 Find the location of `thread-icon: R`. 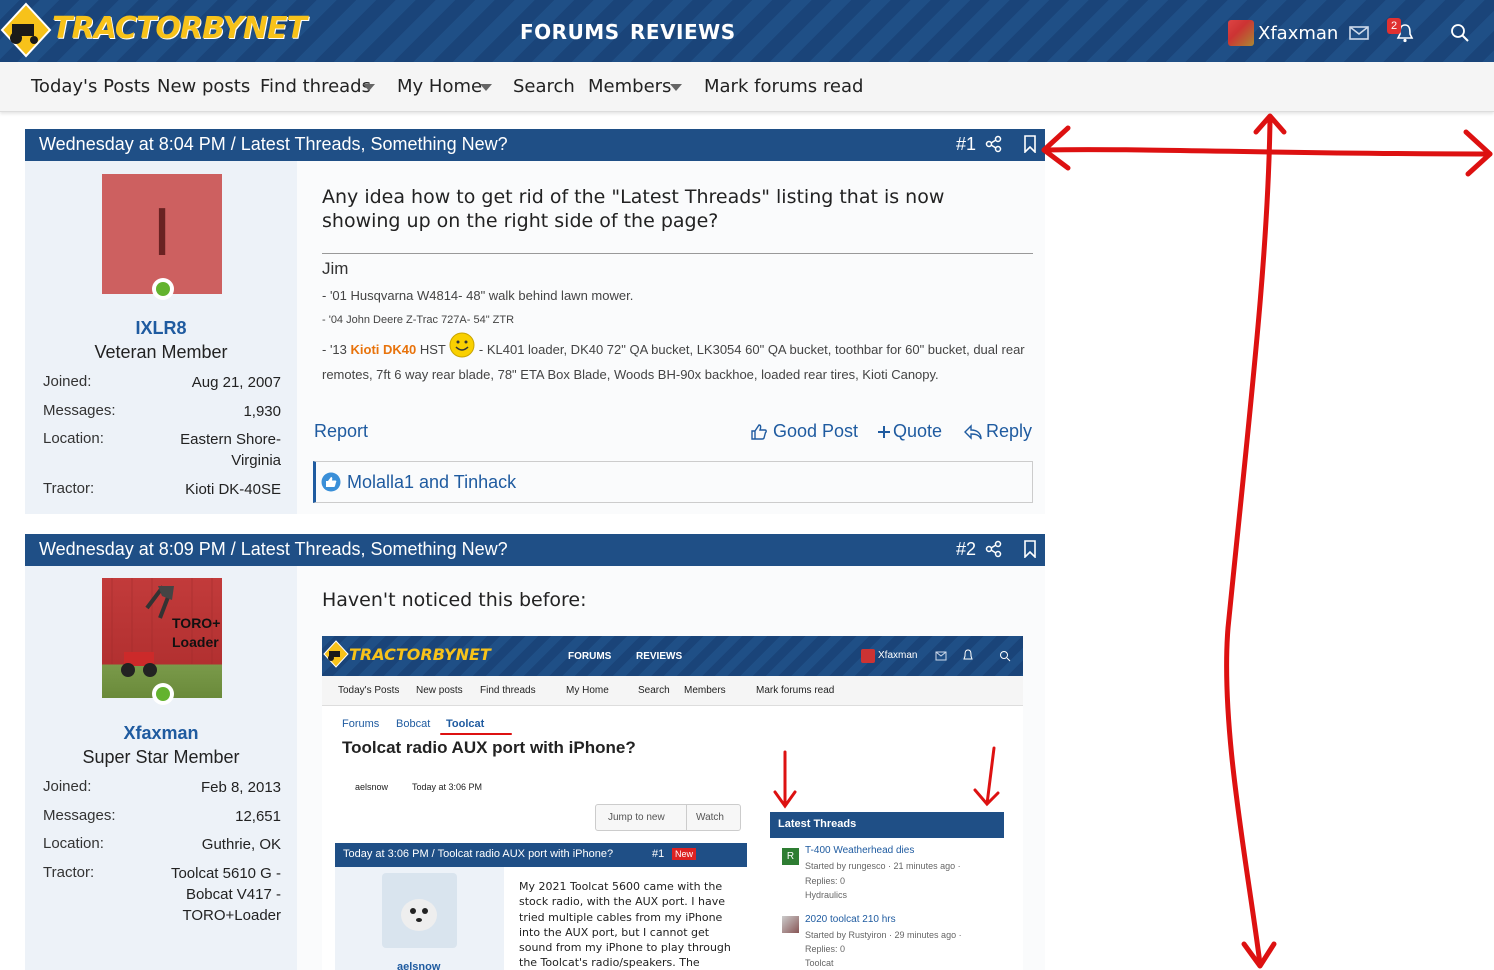

thread-icon: R is located at coordinates (790, 856).